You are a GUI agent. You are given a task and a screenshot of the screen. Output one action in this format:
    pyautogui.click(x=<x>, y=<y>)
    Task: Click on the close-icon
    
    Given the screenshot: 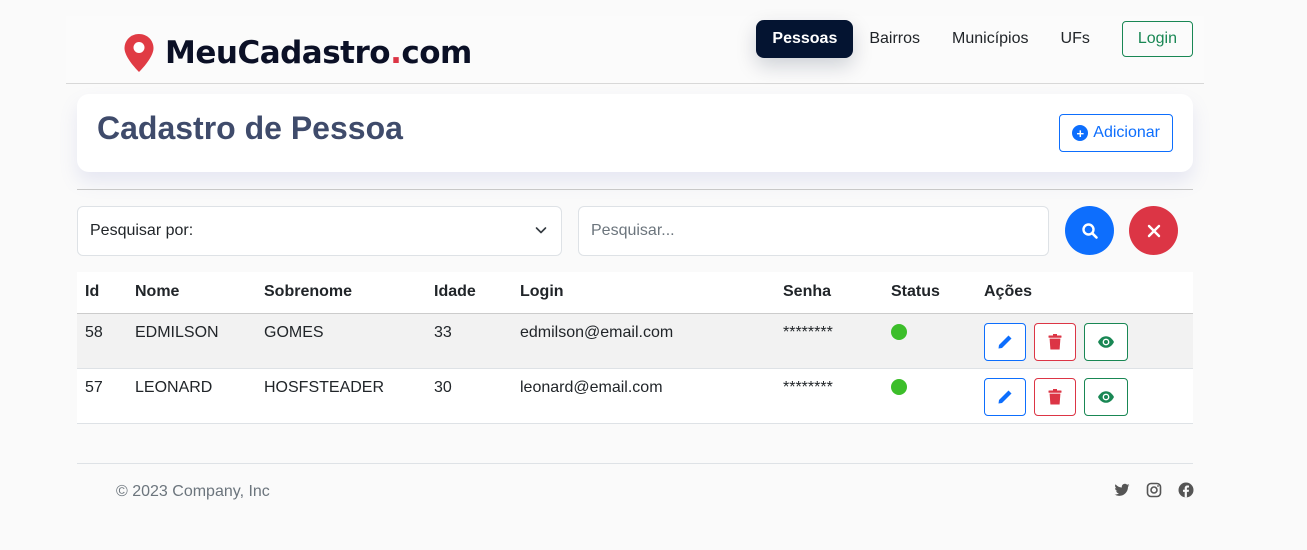 What is the action you would take?
    pyautogui.click(x=1153, y=230)
    